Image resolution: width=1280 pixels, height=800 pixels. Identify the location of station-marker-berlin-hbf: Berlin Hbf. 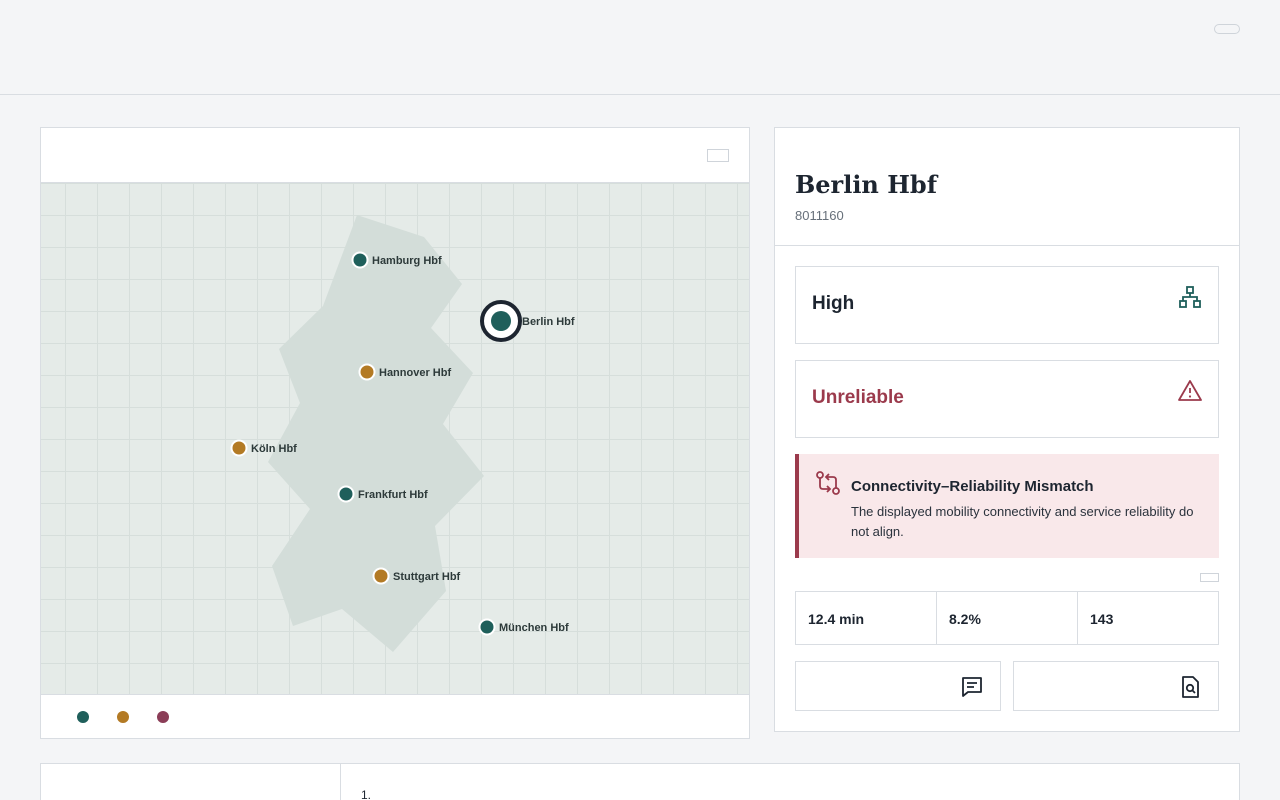
(527, 321).